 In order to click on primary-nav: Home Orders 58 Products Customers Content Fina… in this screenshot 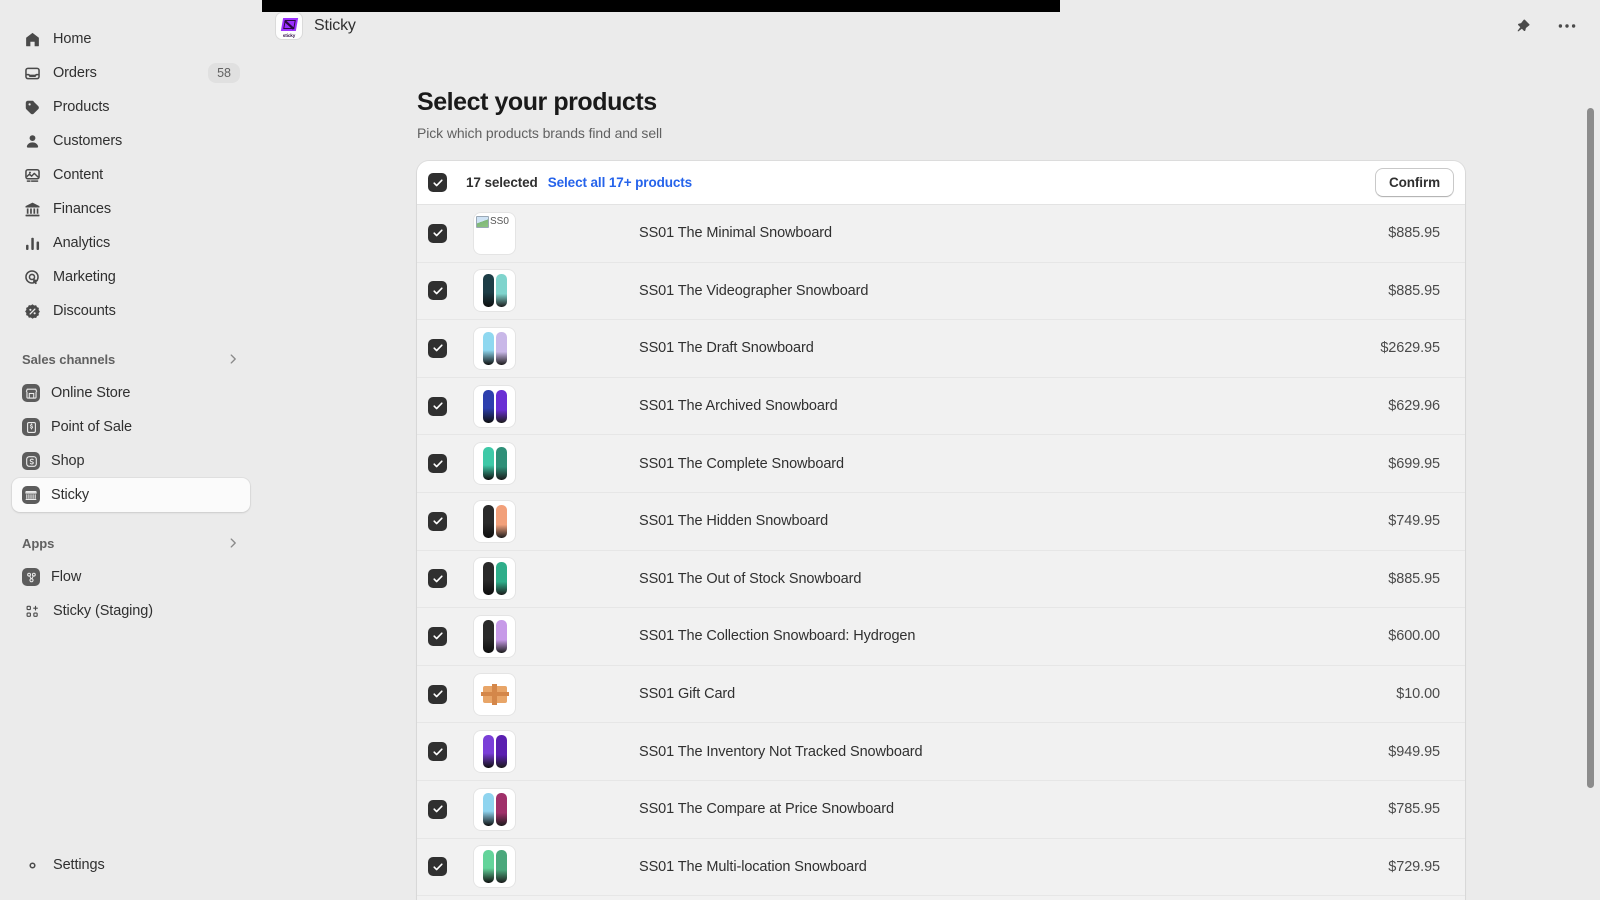, I will do `click(131, 175)`.